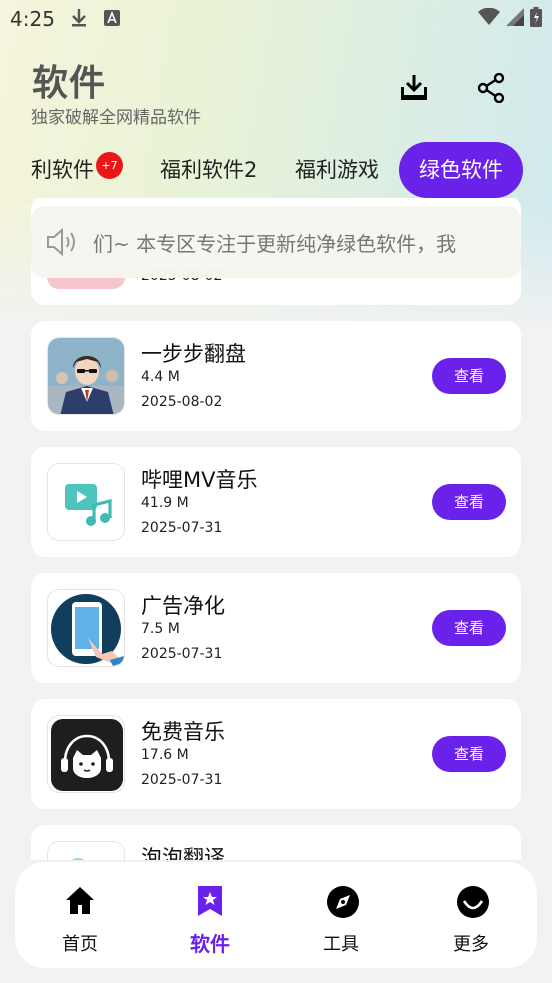 The width and height of the screenshot is (552, 983). Describe the element at coordinates (489, 18) in the screenshot. I see `wifi-icon` at that location.